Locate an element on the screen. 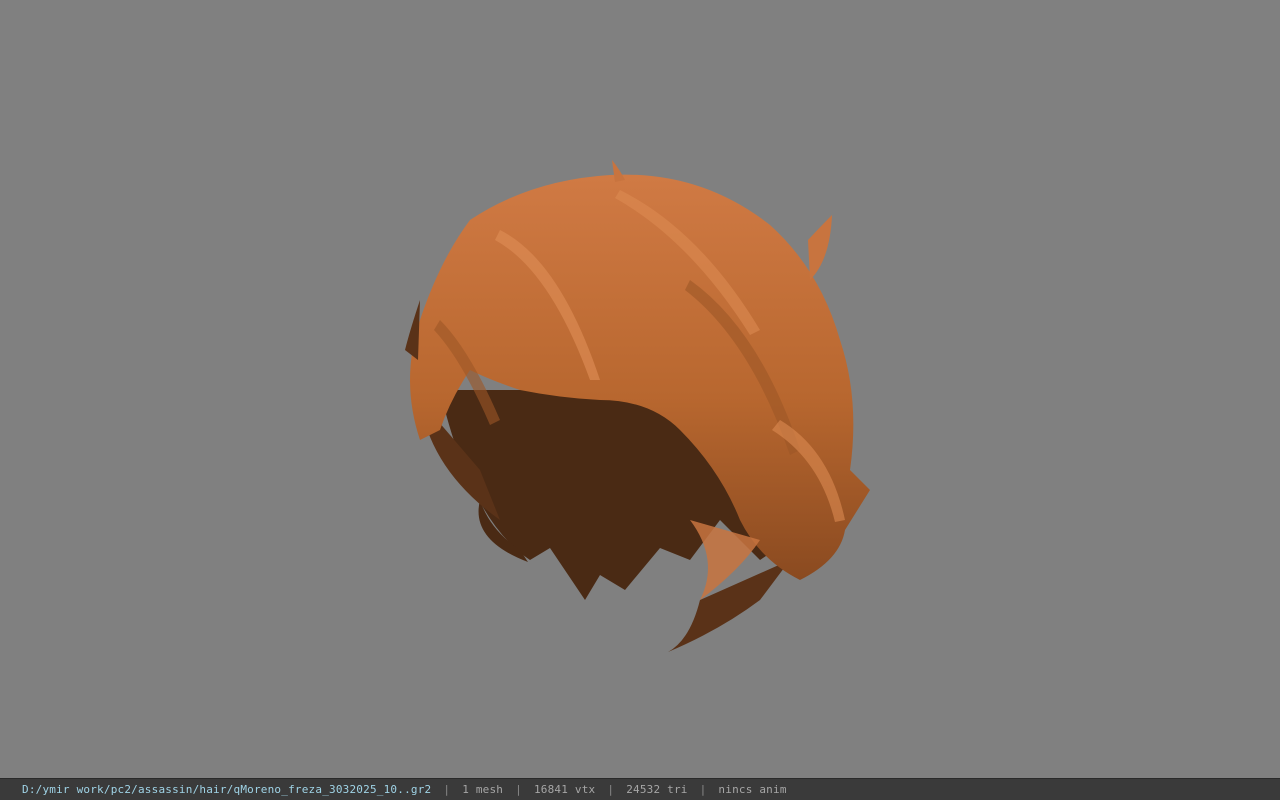 The image size is (1280, 800). vertex-count-label: 16841 vtx is located at coordinates (564, 789).